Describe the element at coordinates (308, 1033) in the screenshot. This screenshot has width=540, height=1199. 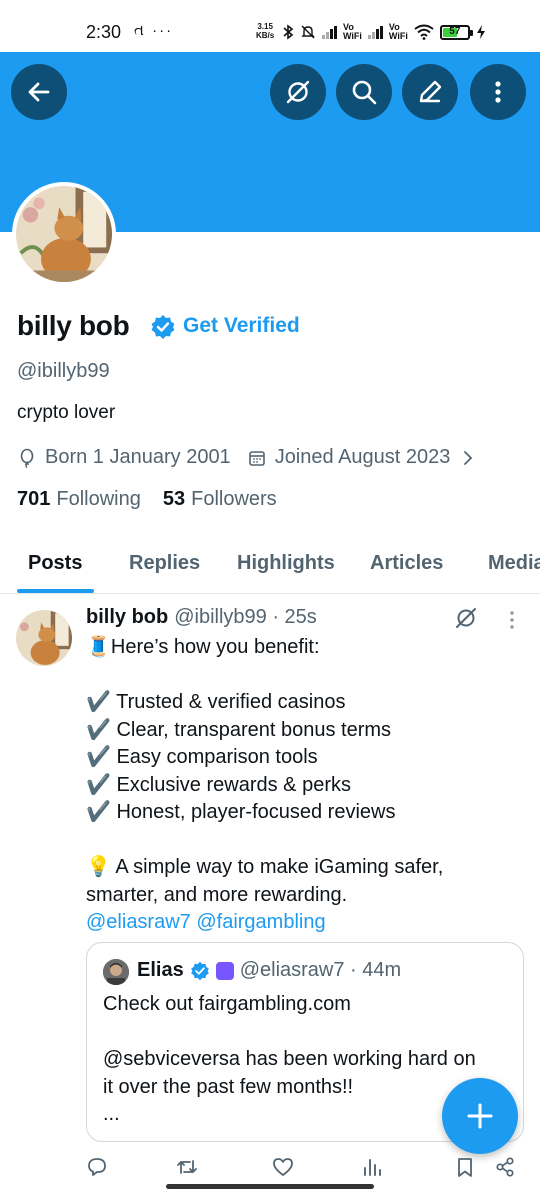
I see `quote-line` at that location.